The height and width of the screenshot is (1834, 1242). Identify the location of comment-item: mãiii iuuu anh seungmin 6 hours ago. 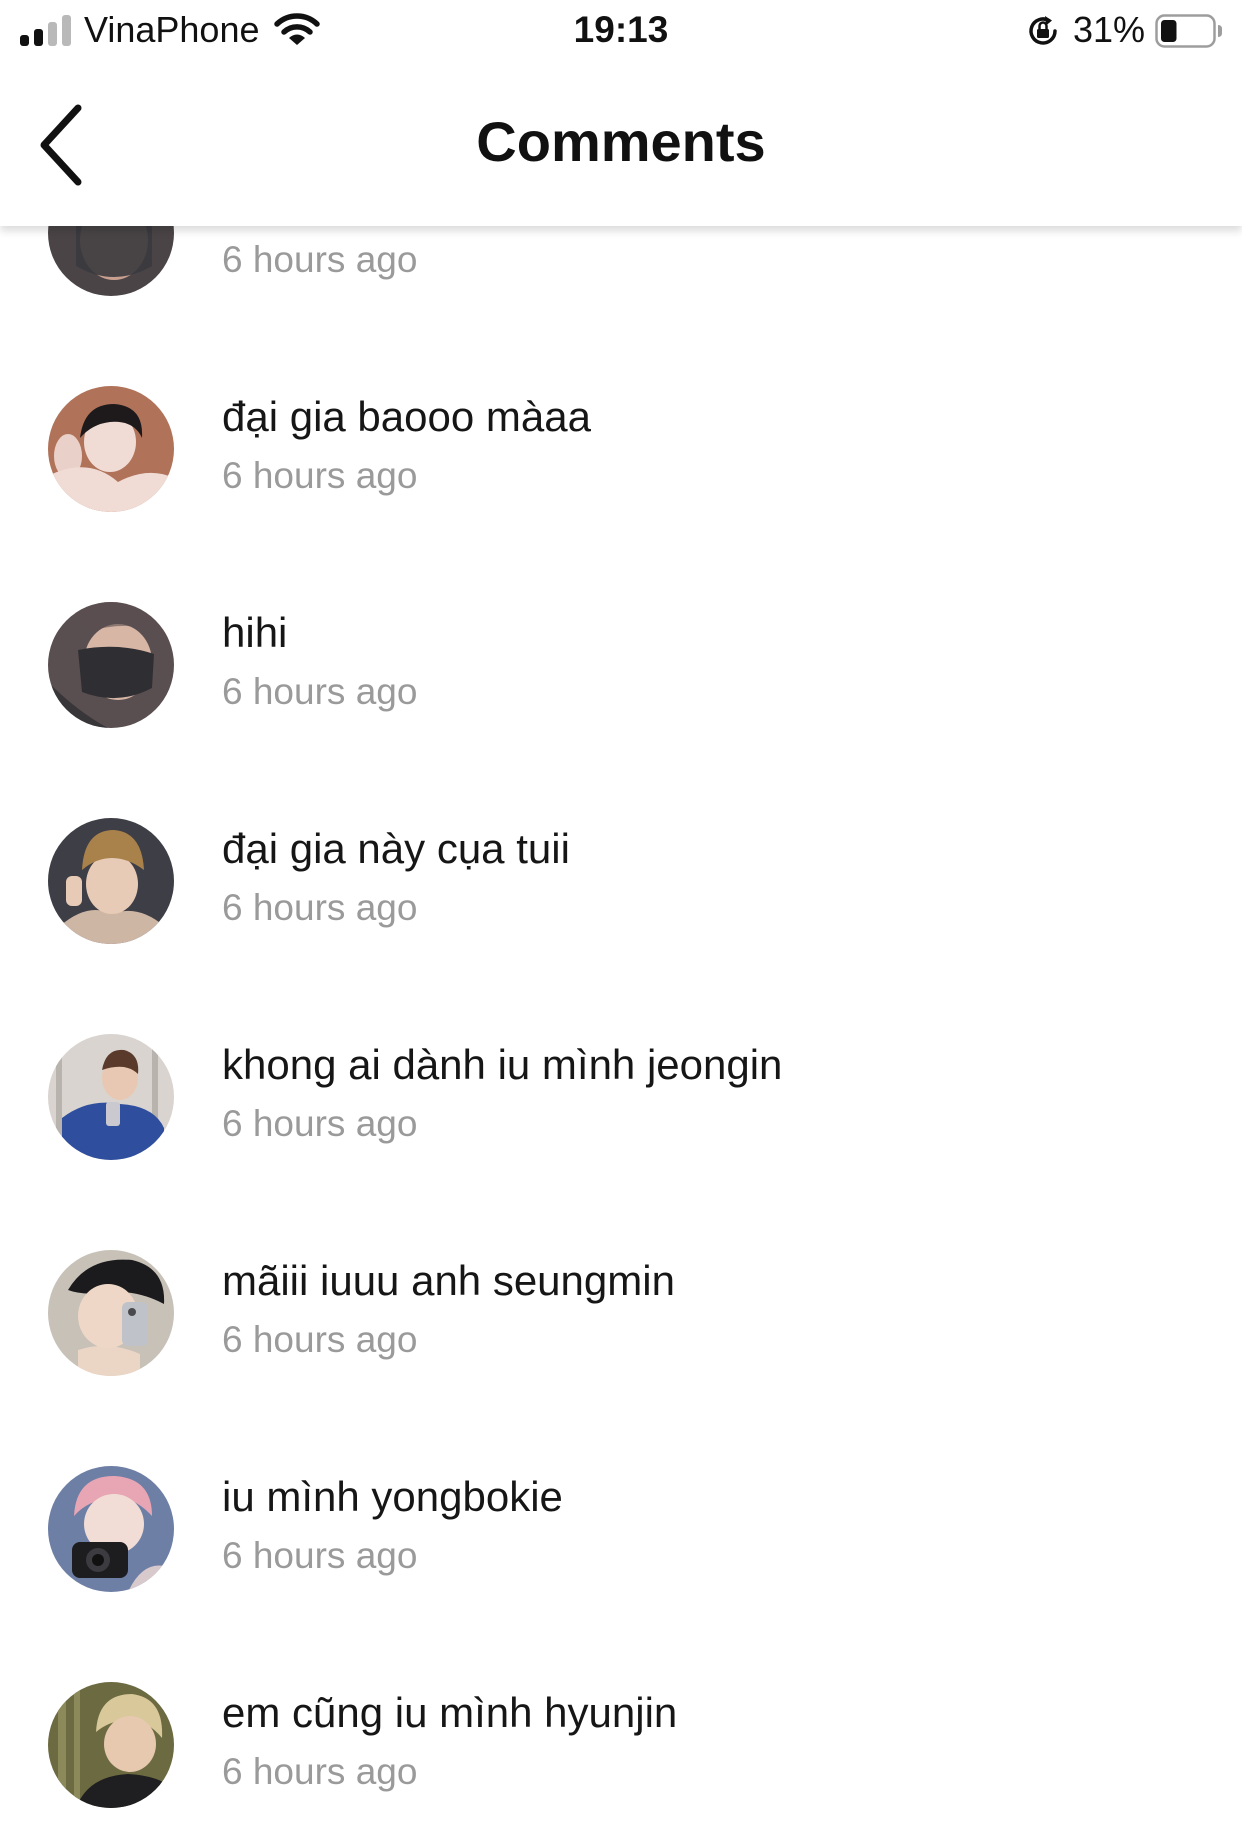
(621, 1358).